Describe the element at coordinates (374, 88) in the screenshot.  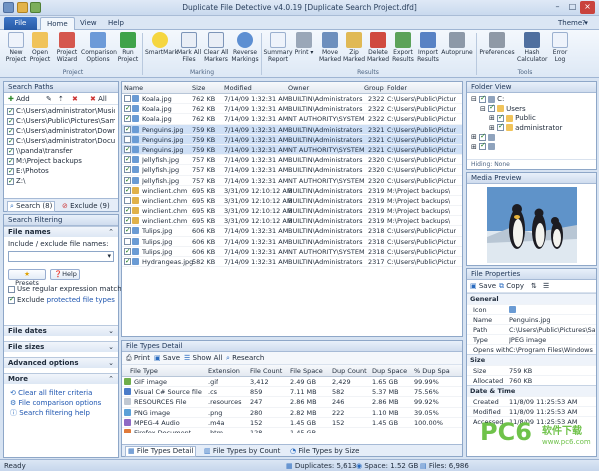
I see `column-header-group: Group` at that location.